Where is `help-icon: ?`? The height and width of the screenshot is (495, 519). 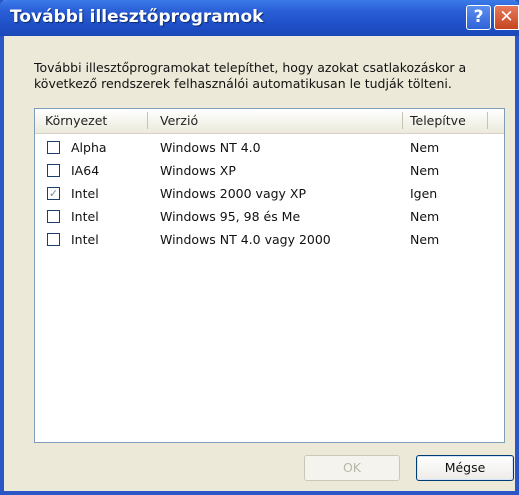
help-icon: ? is located at coordinates (478, 17).